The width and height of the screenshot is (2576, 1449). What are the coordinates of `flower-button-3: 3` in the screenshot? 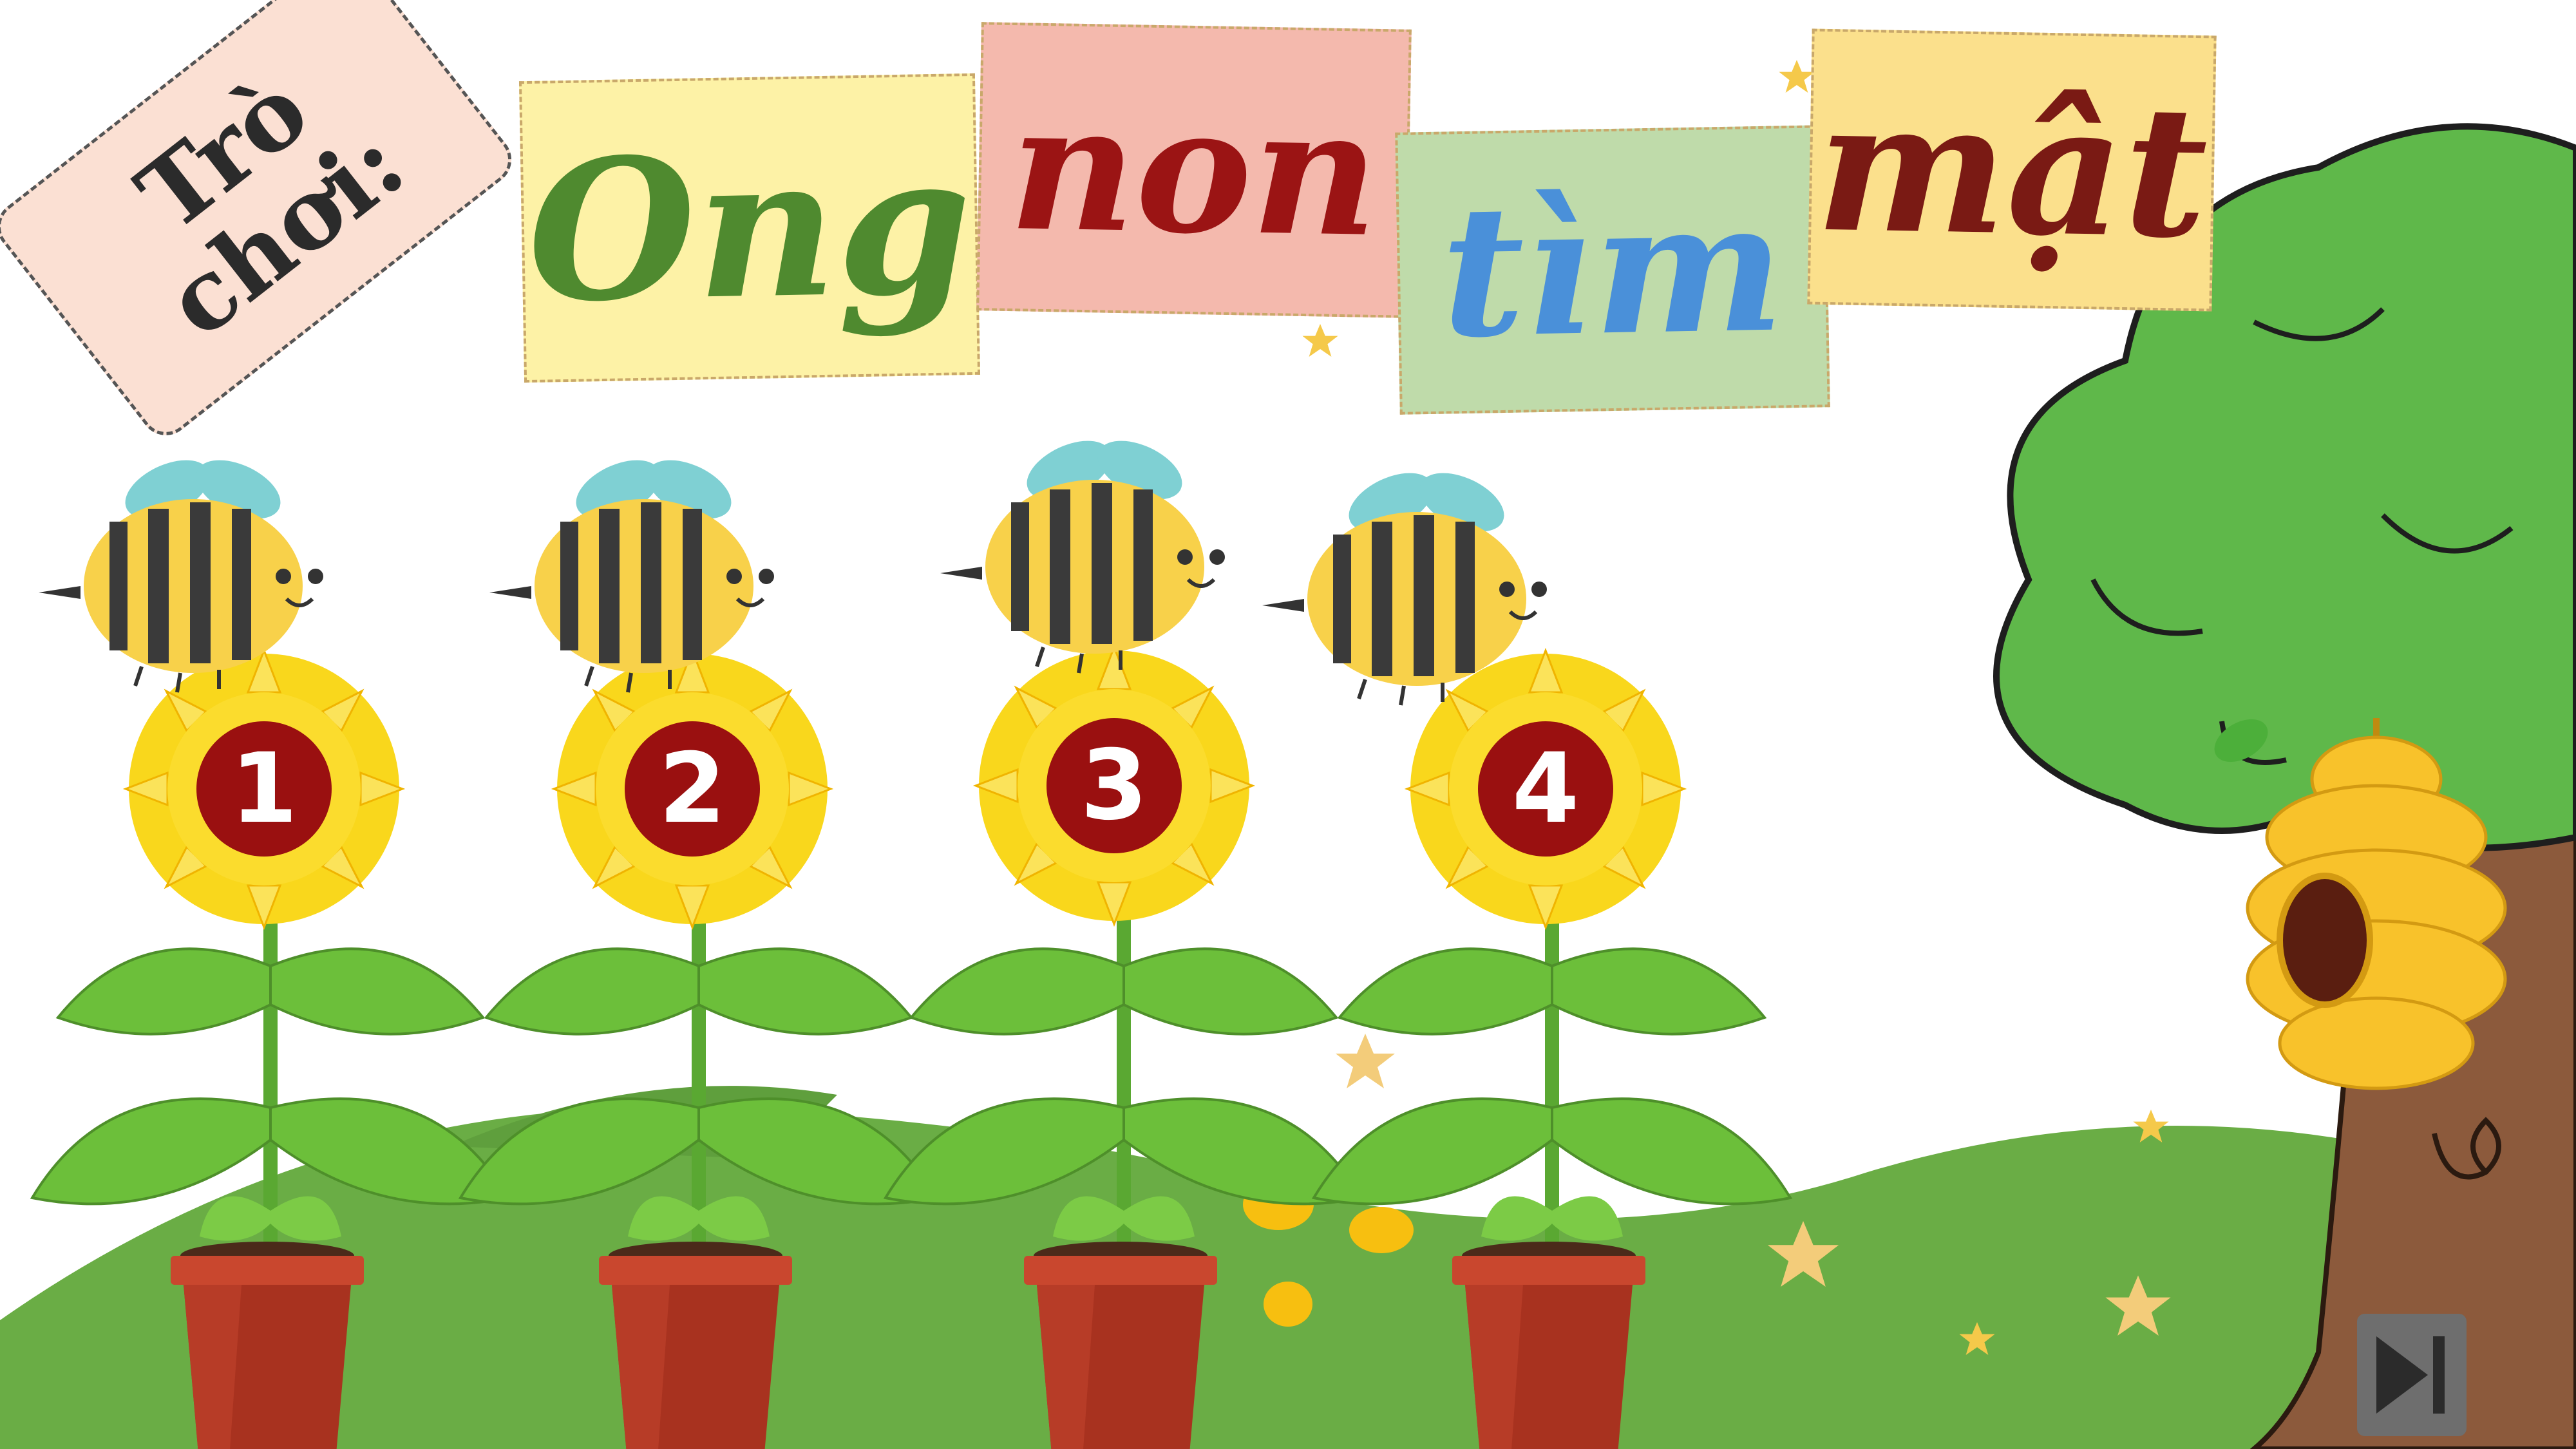 It's located at (1114, 785).